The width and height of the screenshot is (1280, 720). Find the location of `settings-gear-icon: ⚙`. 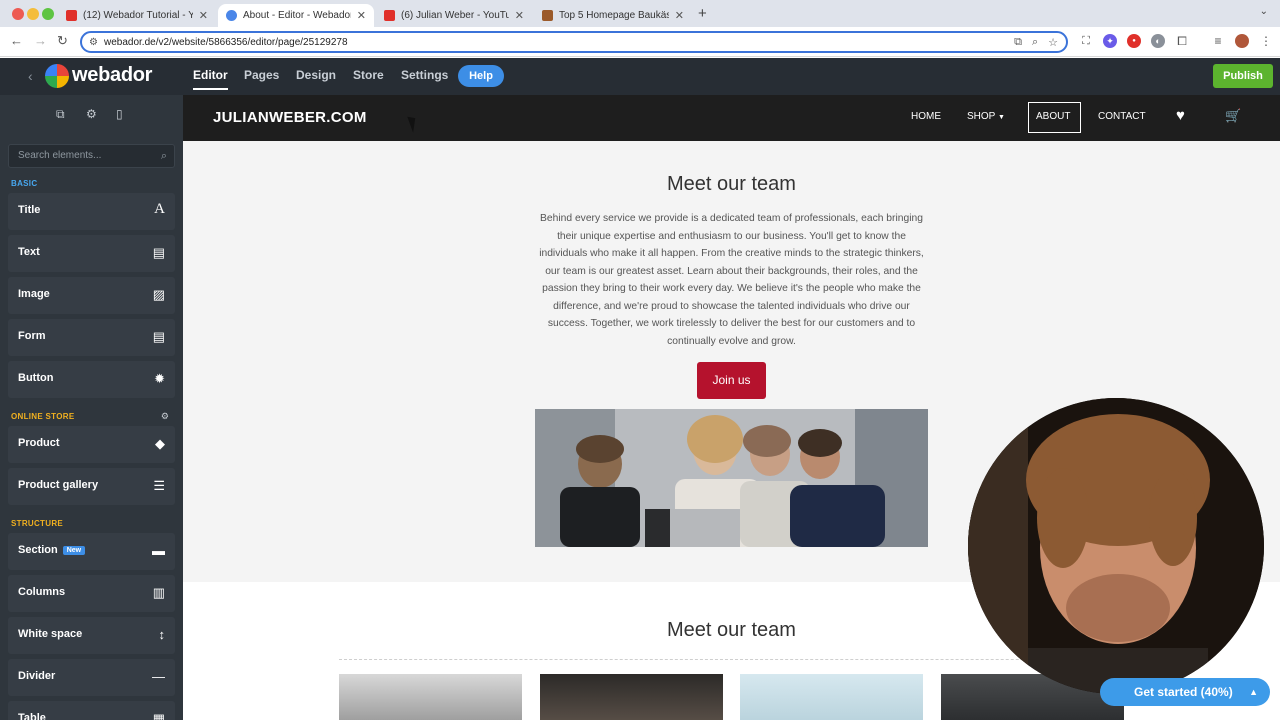

settings-gear-icon: ⚙ is located at coordinates (91, 114).